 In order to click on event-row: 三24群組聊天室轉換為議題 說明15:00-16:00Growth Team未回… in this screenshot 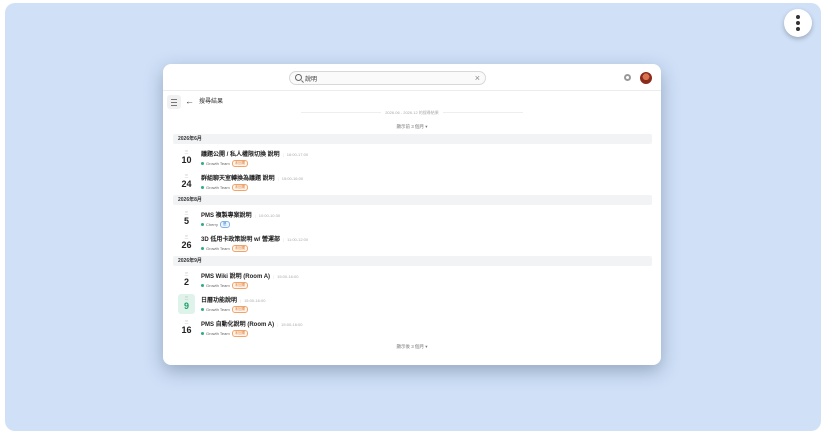, I will do `click(412, 183)`.